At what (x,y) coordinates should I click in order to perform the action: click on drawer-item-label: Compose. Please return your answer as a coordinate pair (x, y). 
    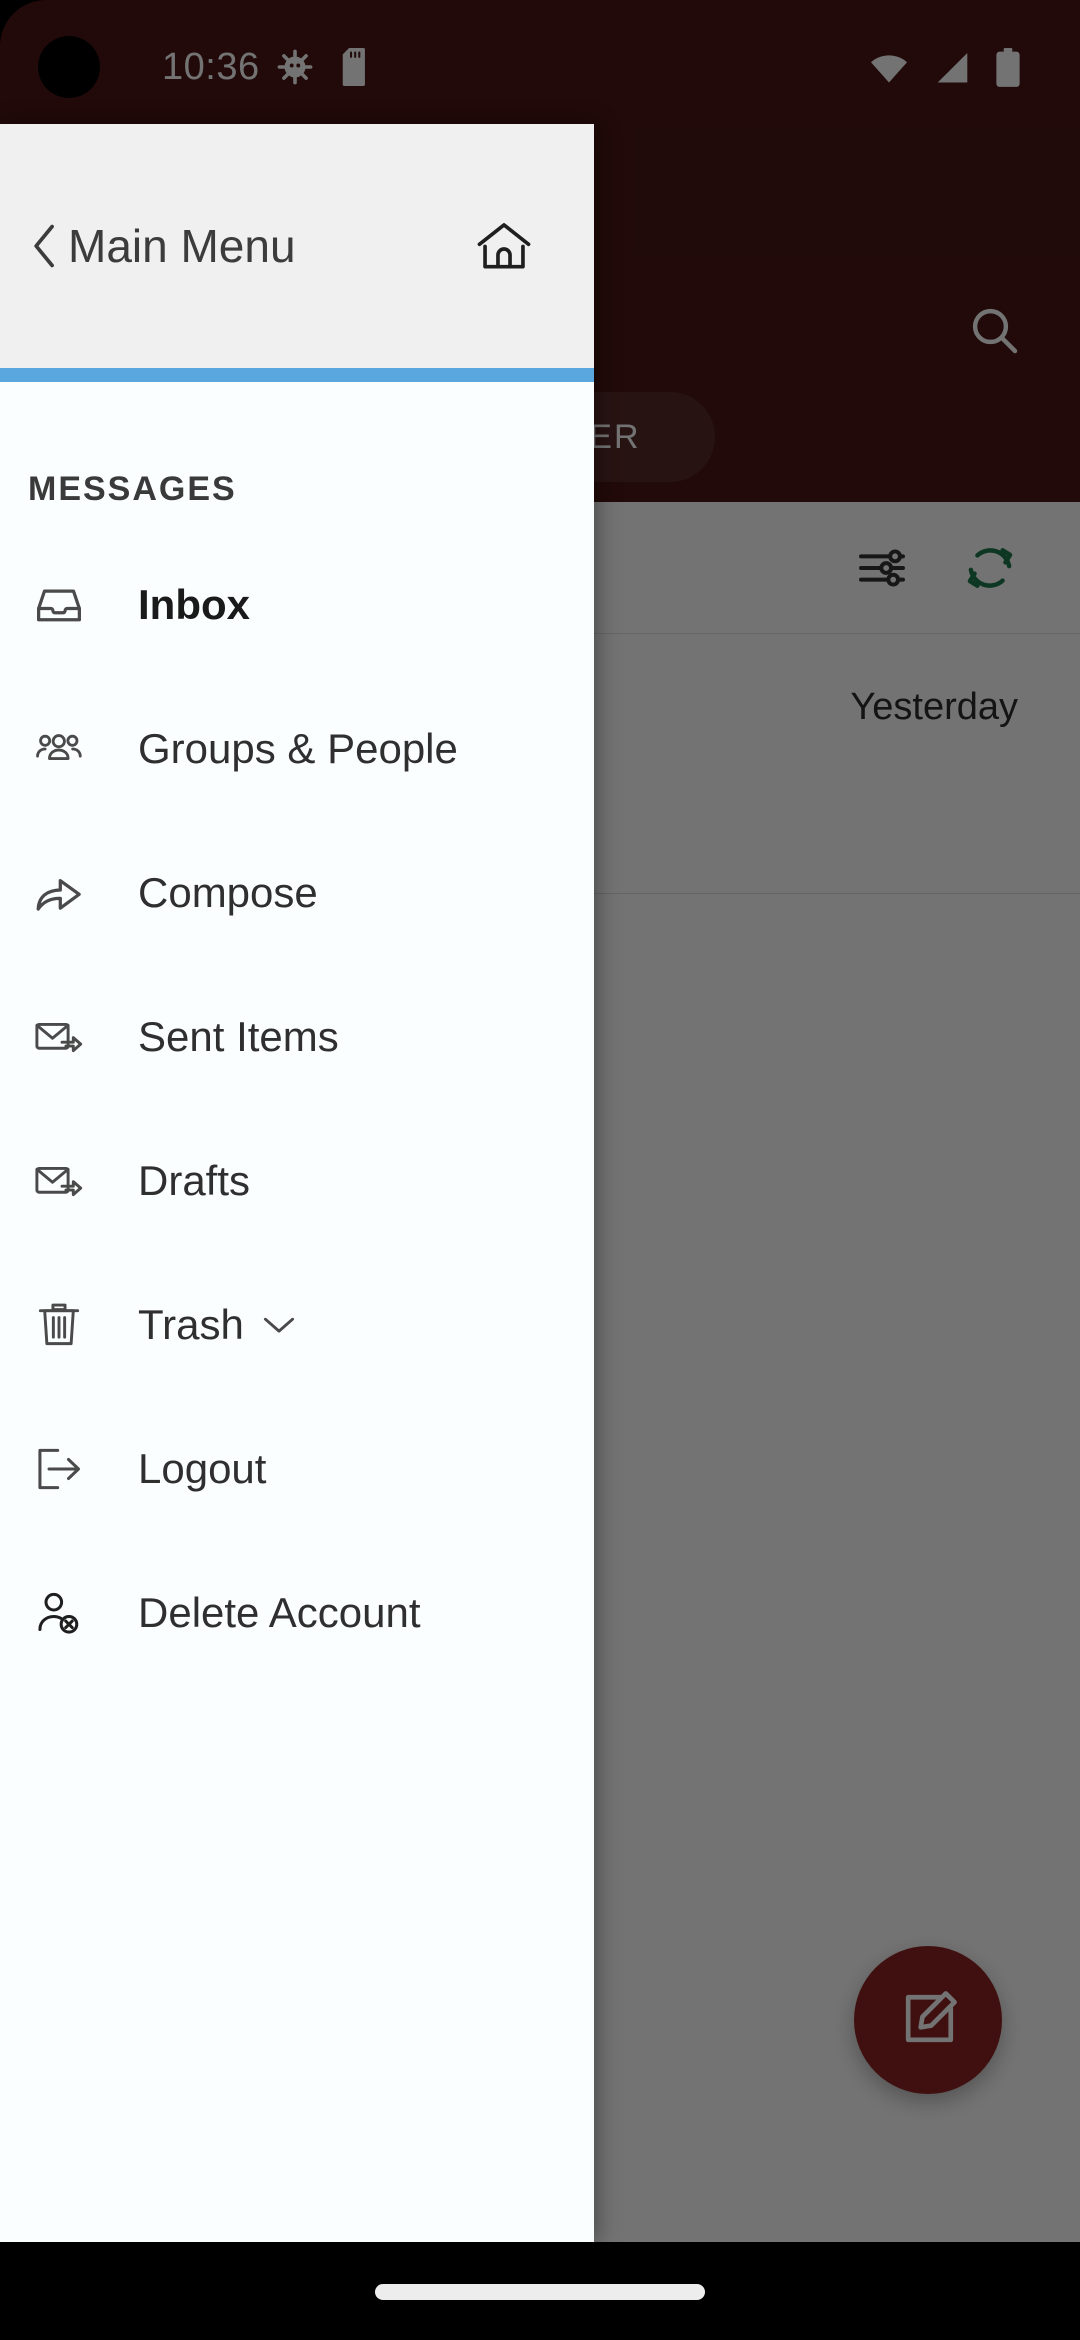
    Looking at the image, I should click on (228, 892).